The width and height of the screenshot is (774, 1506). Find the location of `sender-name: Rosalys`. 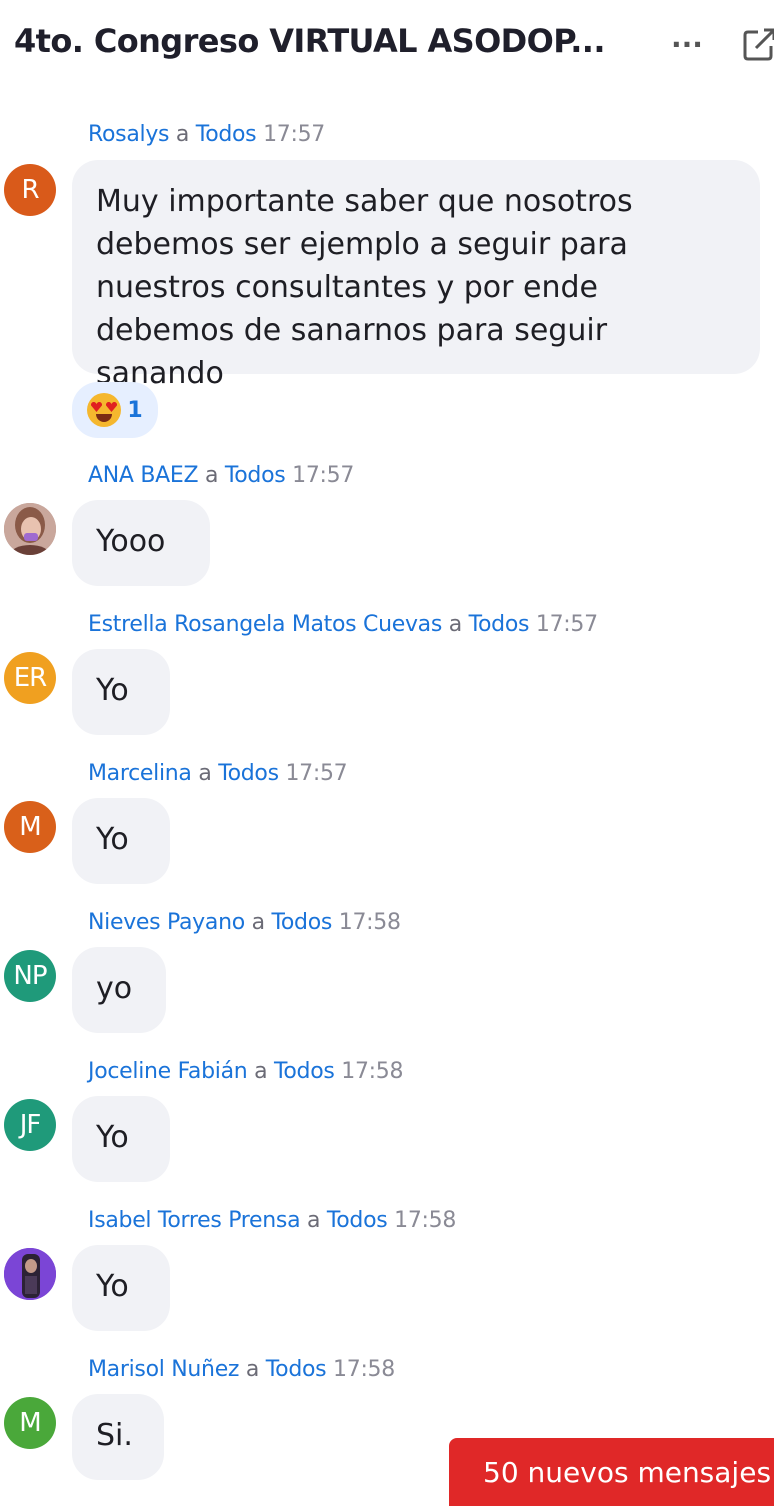

sender-name: Rosalys is located at coordinates (129, 134).